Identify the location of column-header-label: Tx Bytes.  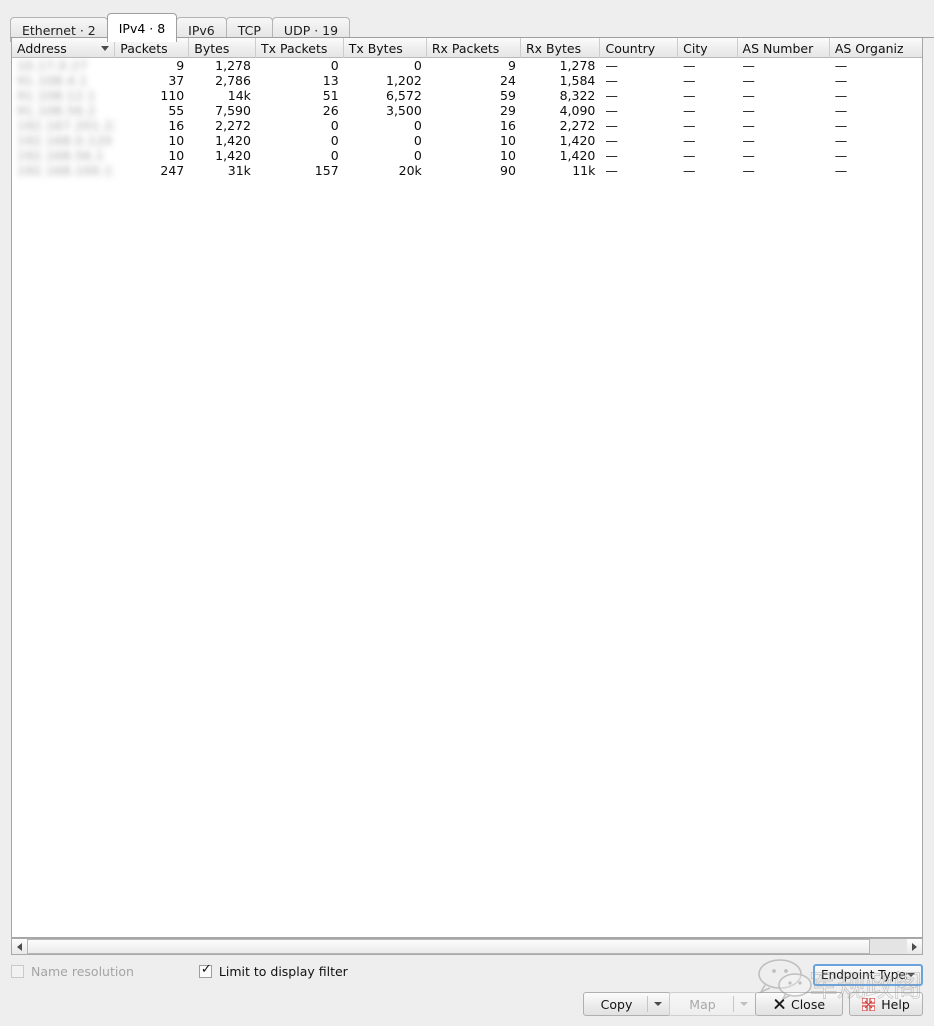
(375, 48).